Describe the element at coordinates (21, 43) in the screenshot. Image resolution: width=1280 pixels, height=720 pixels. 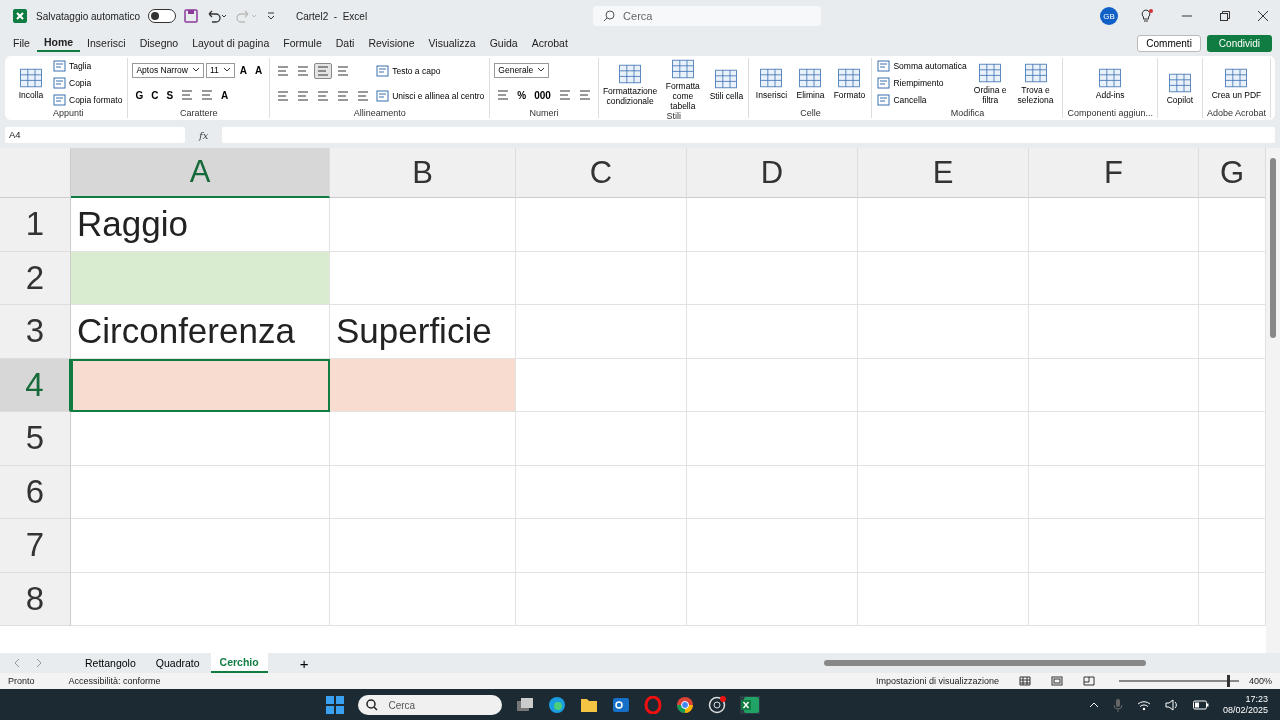
I see `menu-tab: File` at that location.